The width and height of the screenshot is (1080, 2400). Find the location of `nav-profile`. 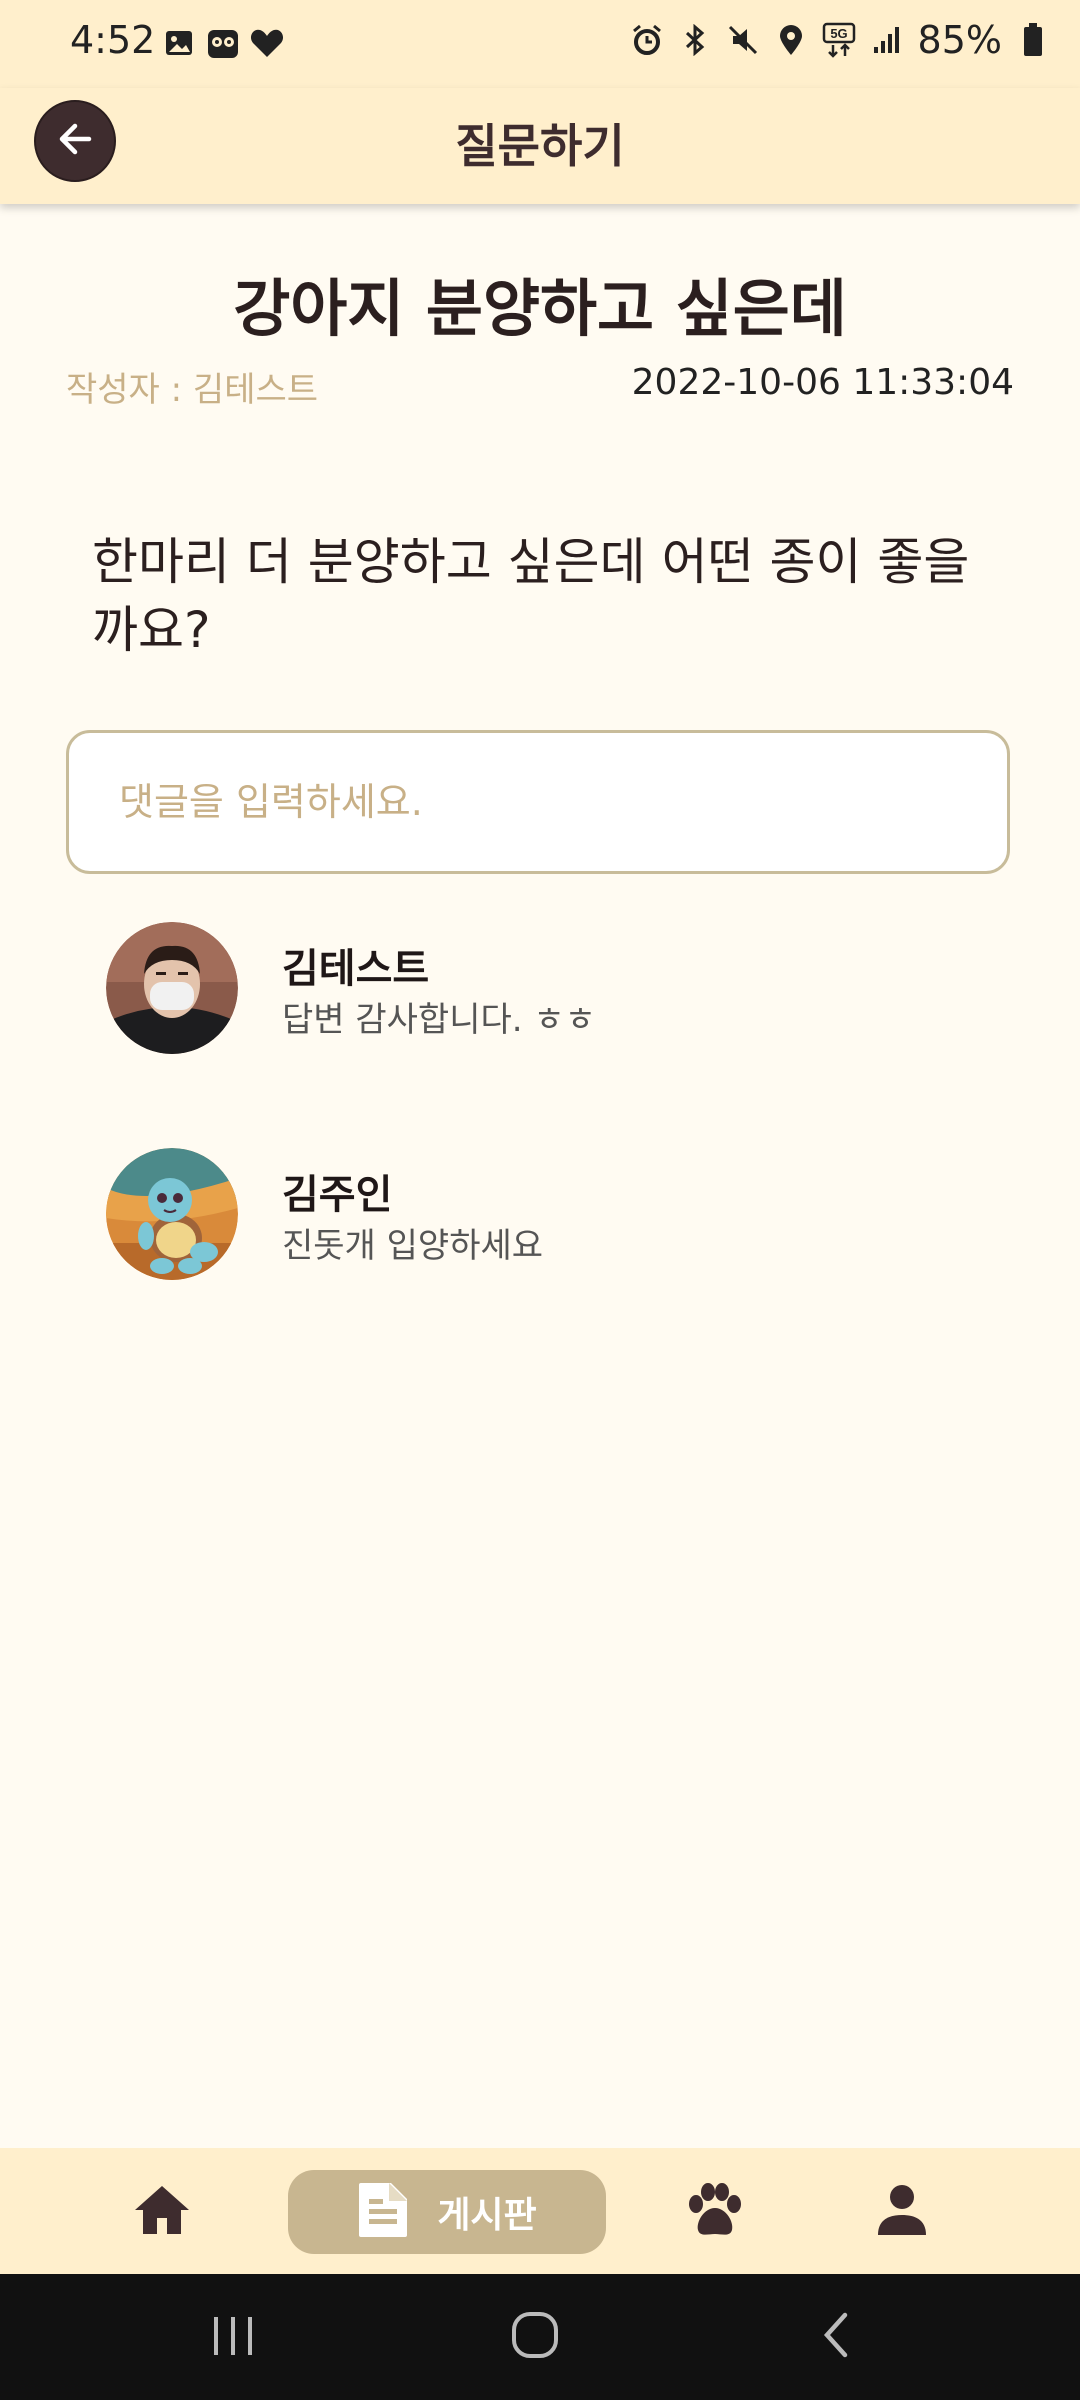

nav-profile is located at coordinates (902, 2212).